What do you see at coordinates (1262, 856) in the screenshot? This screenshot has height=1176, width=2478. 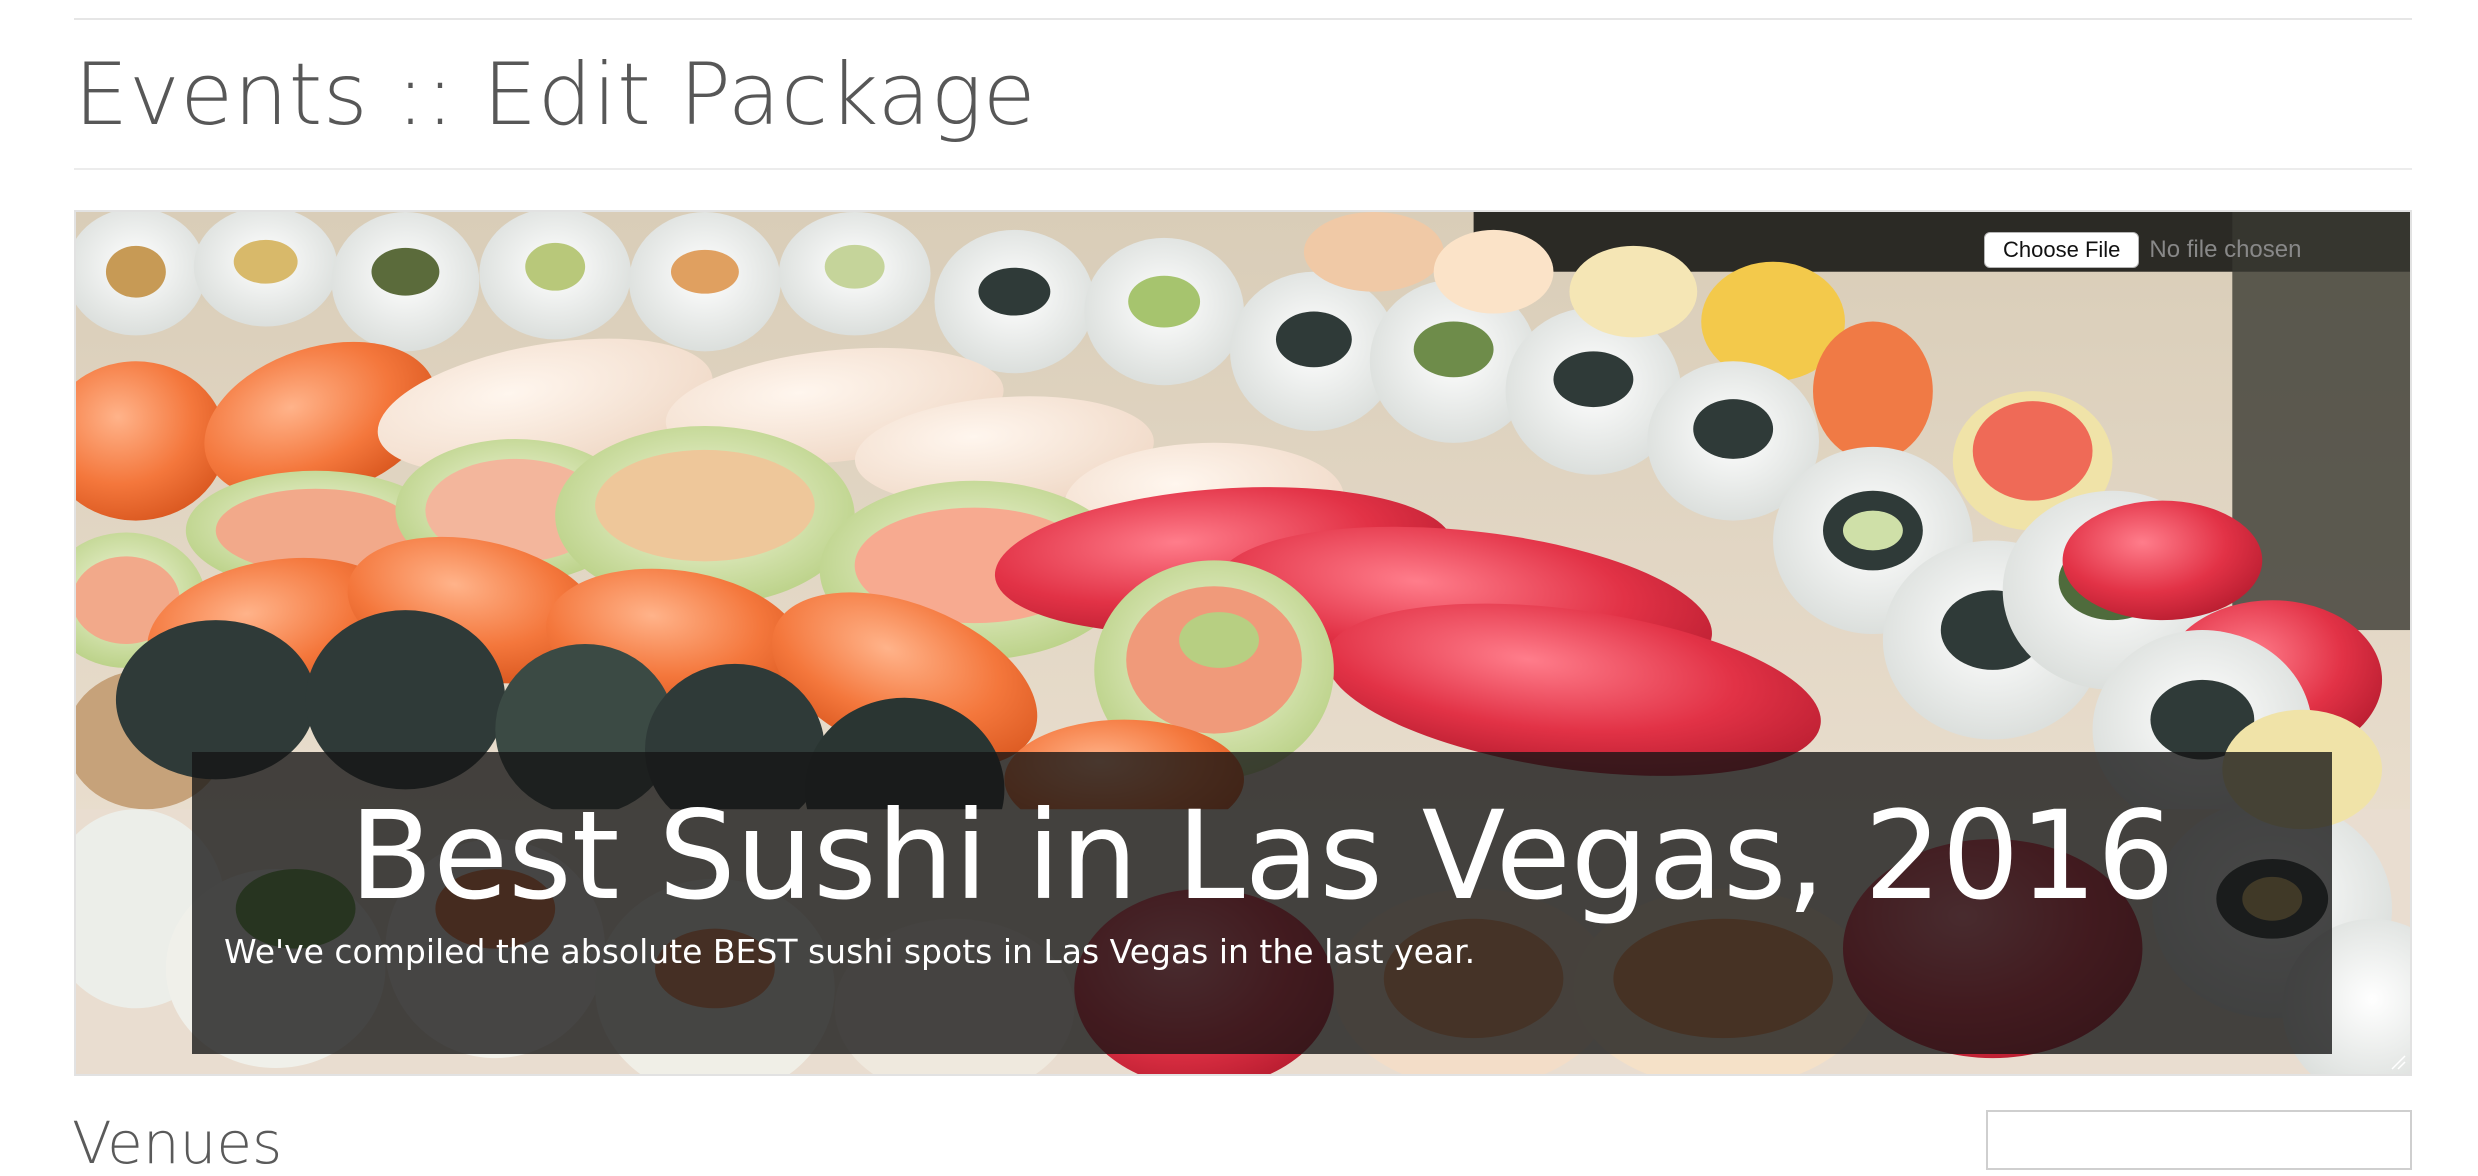 I see `package-title: Best Sushi in Las Vegas, 2016` at bounding box center [1262, 856].